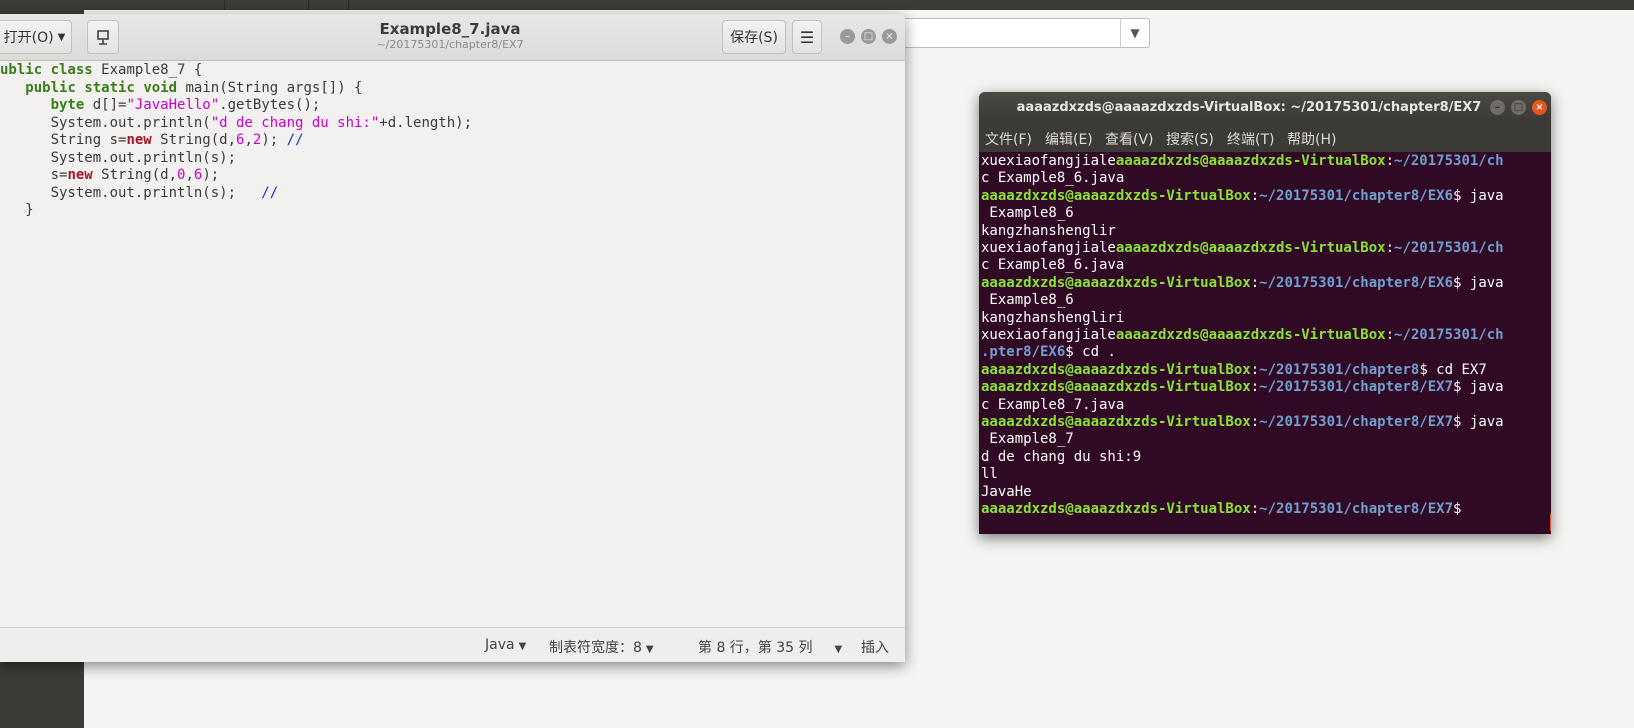 This screenshot has width=1634, height=728. I want to click on terminal-line: c Example8_6.java, so click(1052, 265).